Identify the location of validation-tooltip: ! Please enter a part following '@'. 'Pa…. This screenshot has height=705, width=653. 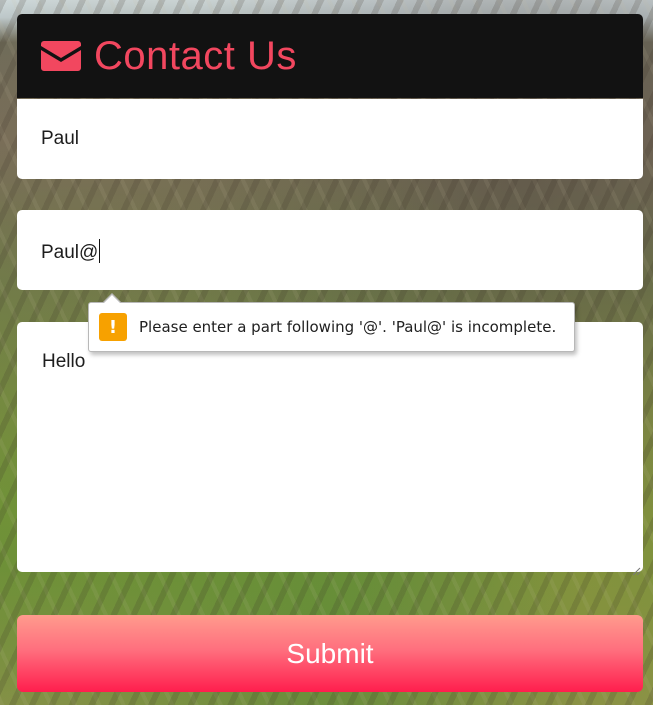
(331, 322).